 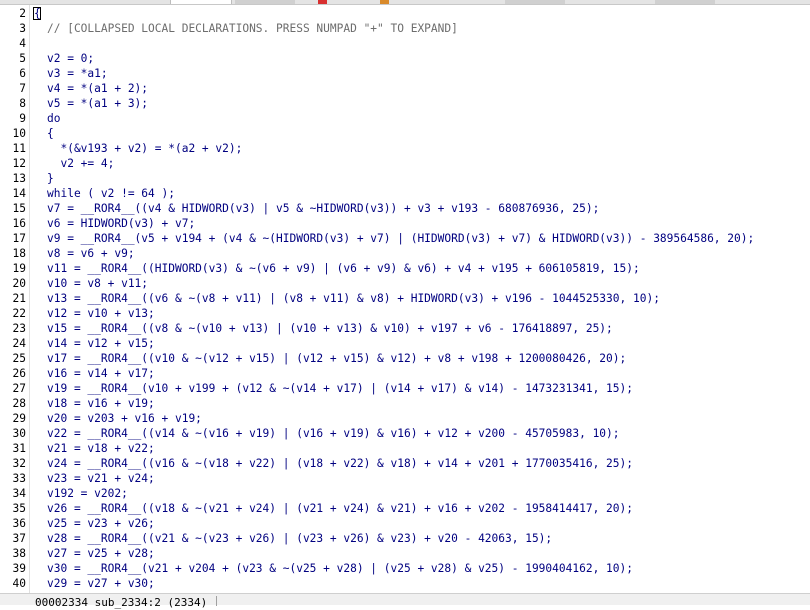 What do you see at coordinates (405, 58) in the screenshot?
I see `code-line: 5 v2 = 0;` at bounding box center [405, 58].